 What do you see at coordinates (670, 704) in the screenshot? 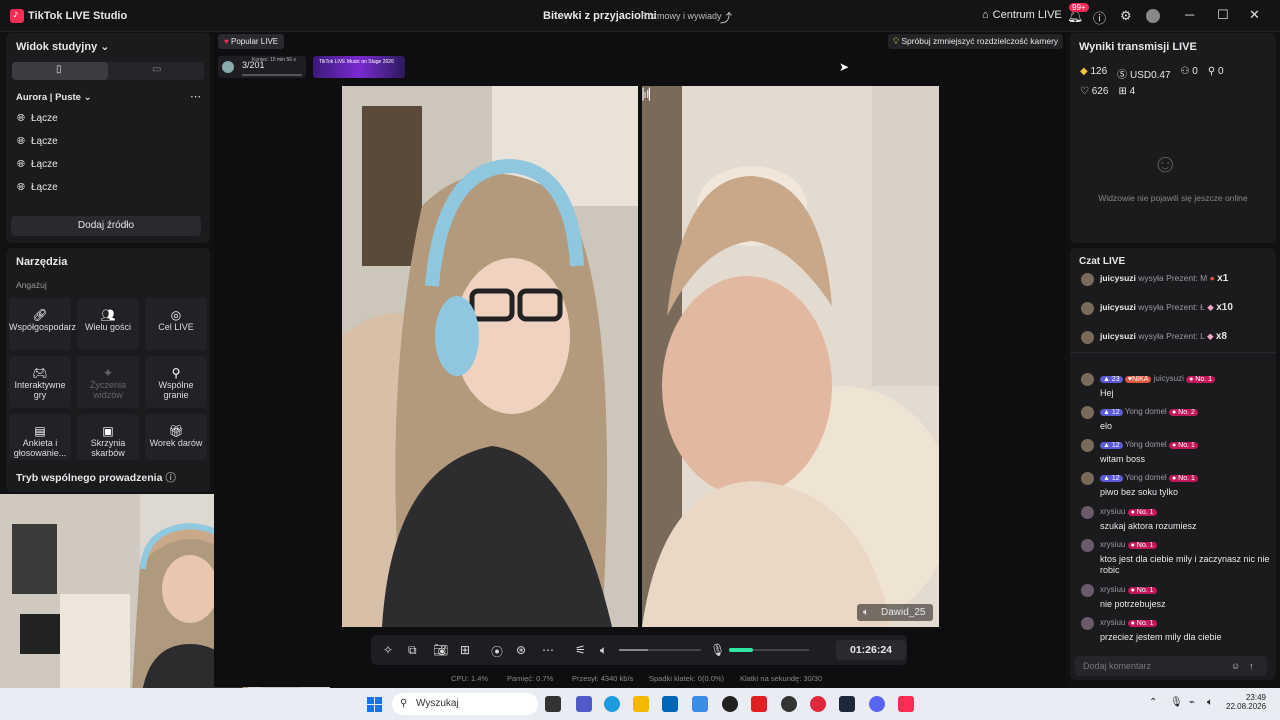
I see `store-icon` at bounding box center [670, 704].